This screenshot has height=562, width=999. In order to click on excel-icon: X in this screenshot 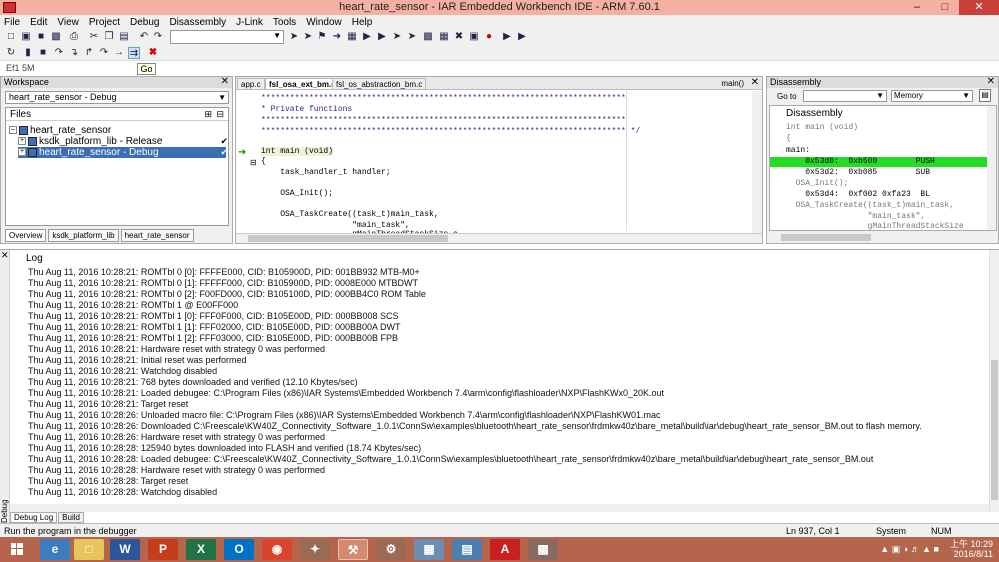, I will do `click(201, 549)`.